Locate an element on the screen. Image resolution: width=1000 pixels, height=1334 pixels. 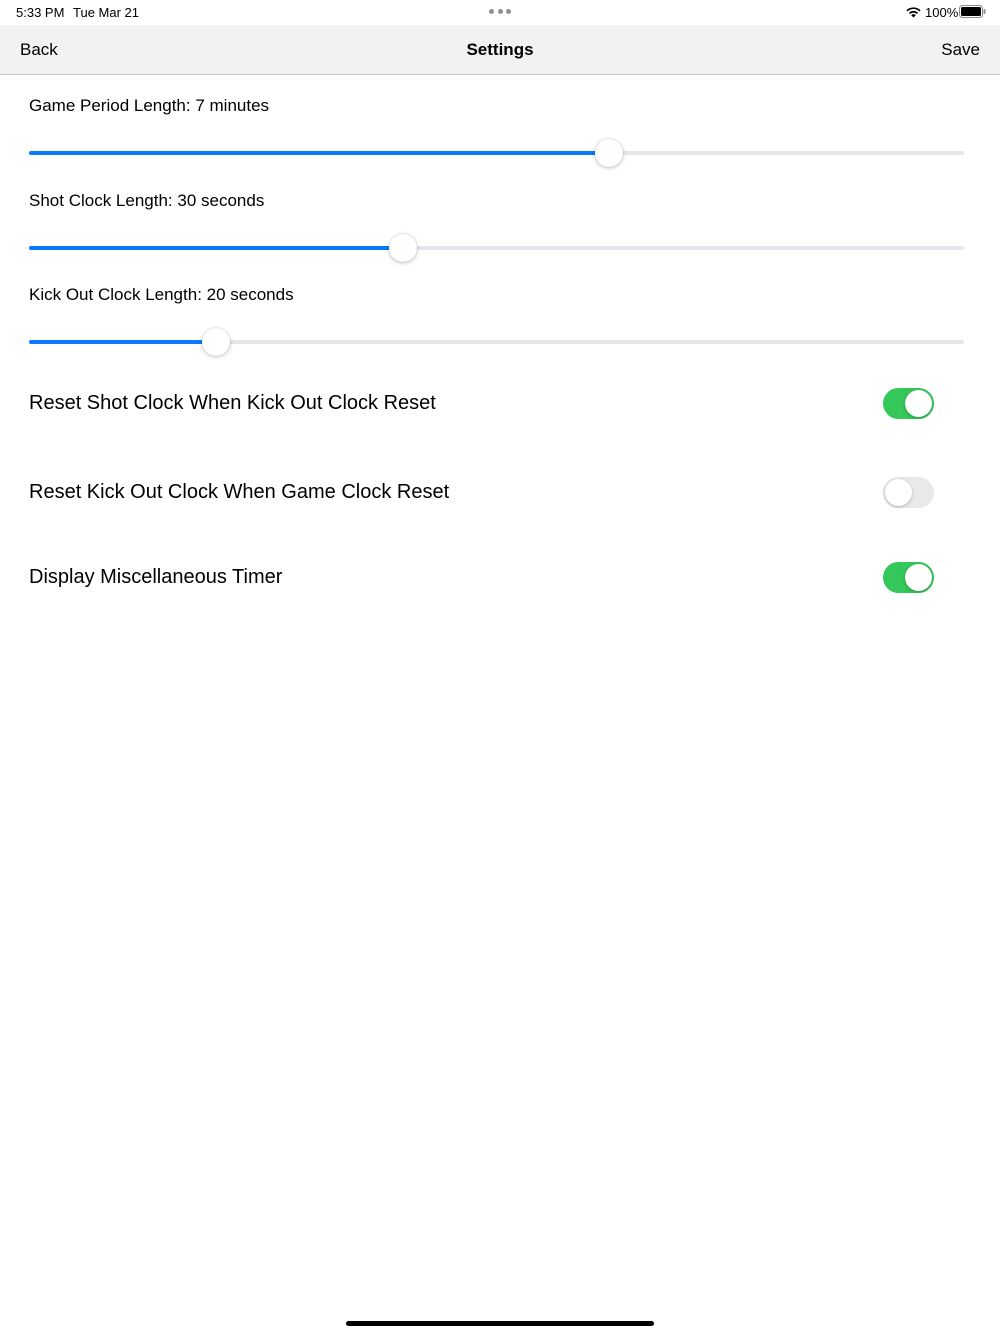
save-button: Save is located at coordinates (960, 50).